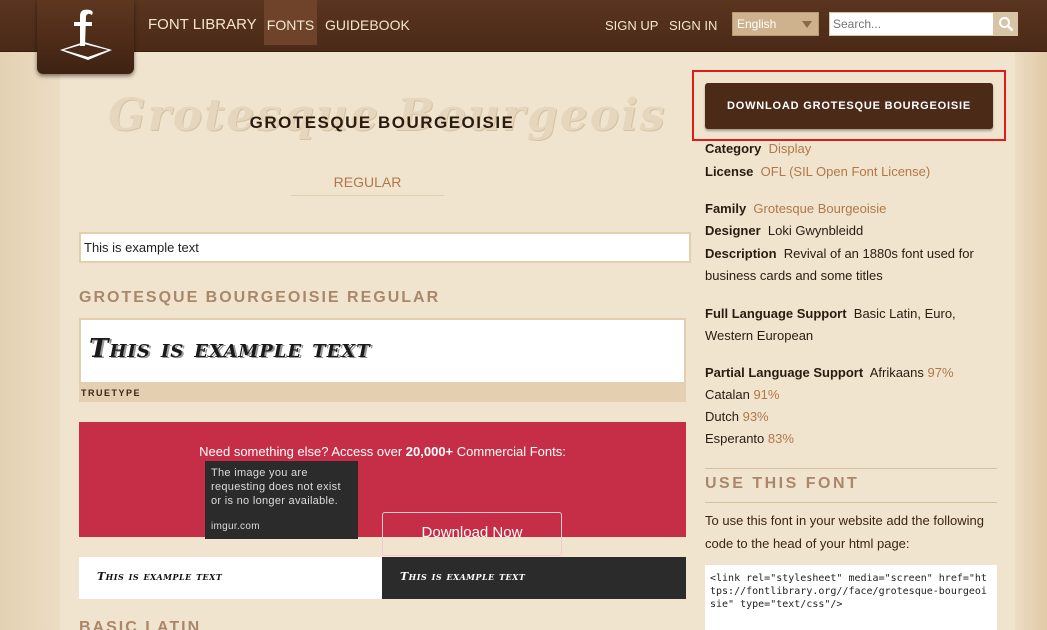  What do you see at coordinates (290, 22) in the screenshot?
I see `nav-fonts-link: FONTS` at bounding box center [290, 22].